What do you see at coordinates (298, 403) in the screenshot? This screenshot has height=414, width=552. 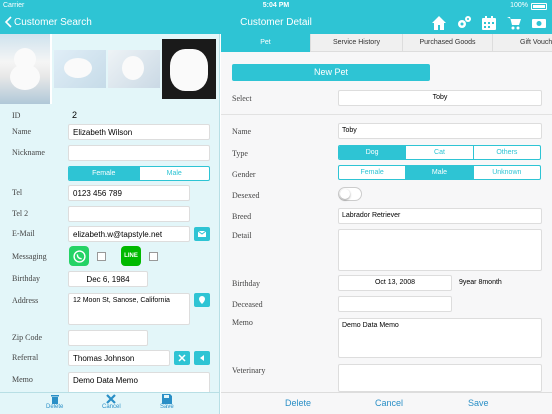 I see `pet-delete-button: Delete` at bounding box center [298, 403].